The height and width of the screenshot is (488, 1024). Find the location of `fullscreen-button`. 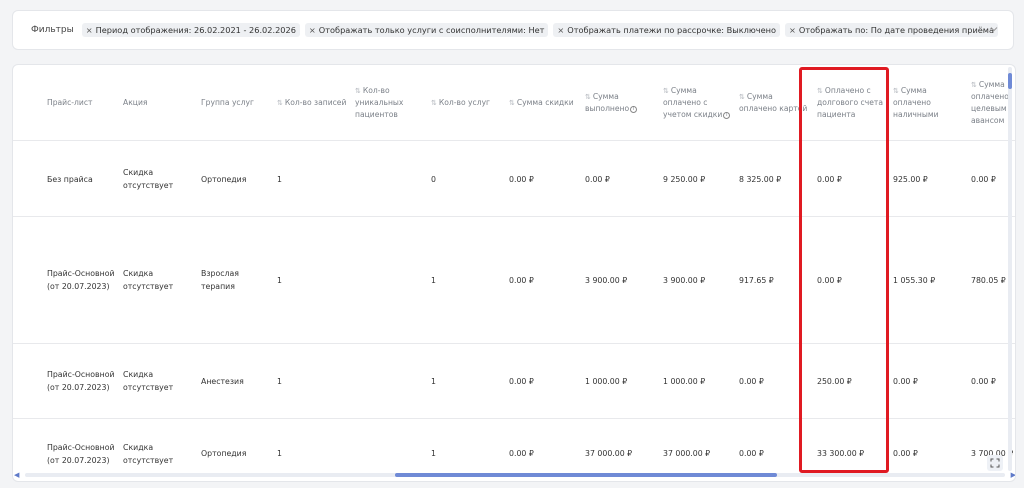

fullscreen-button is located at coordinates (995, 463).